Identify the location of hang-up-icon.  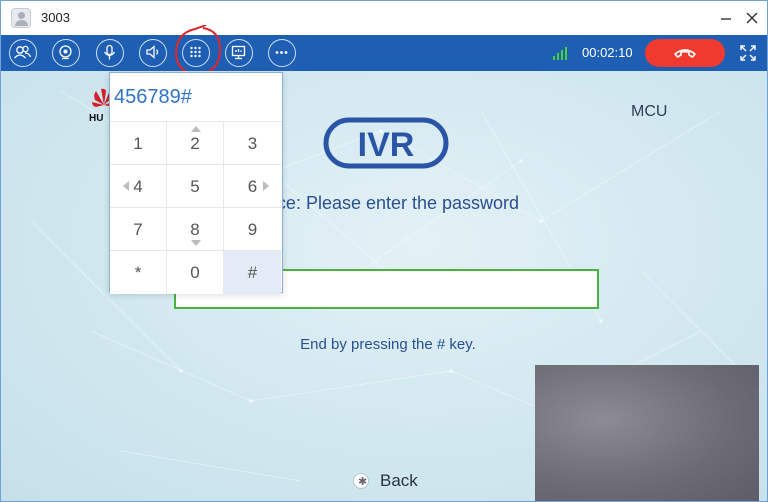
(685, 53).